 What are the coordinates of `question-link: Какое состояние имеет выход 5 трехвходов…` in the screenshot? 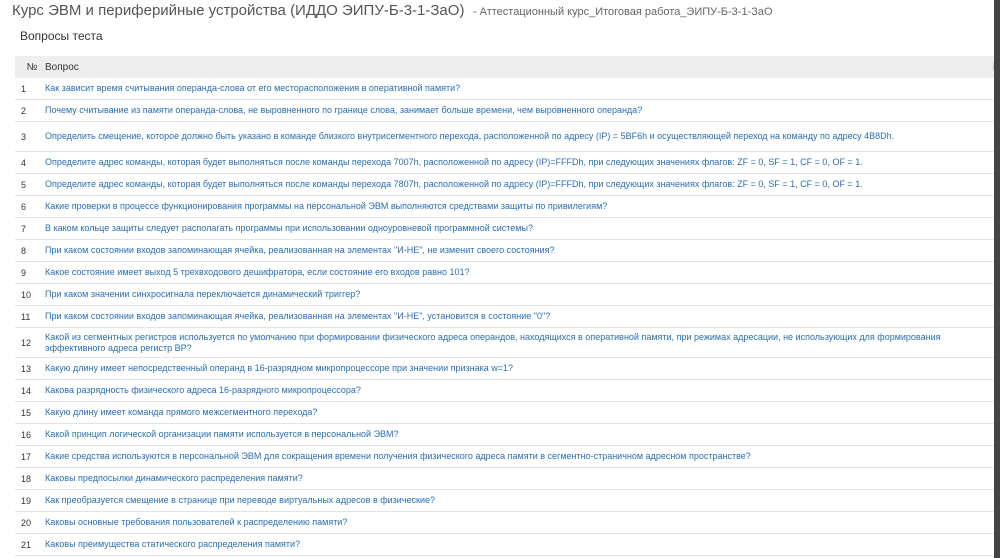 It's located at (522, 272).